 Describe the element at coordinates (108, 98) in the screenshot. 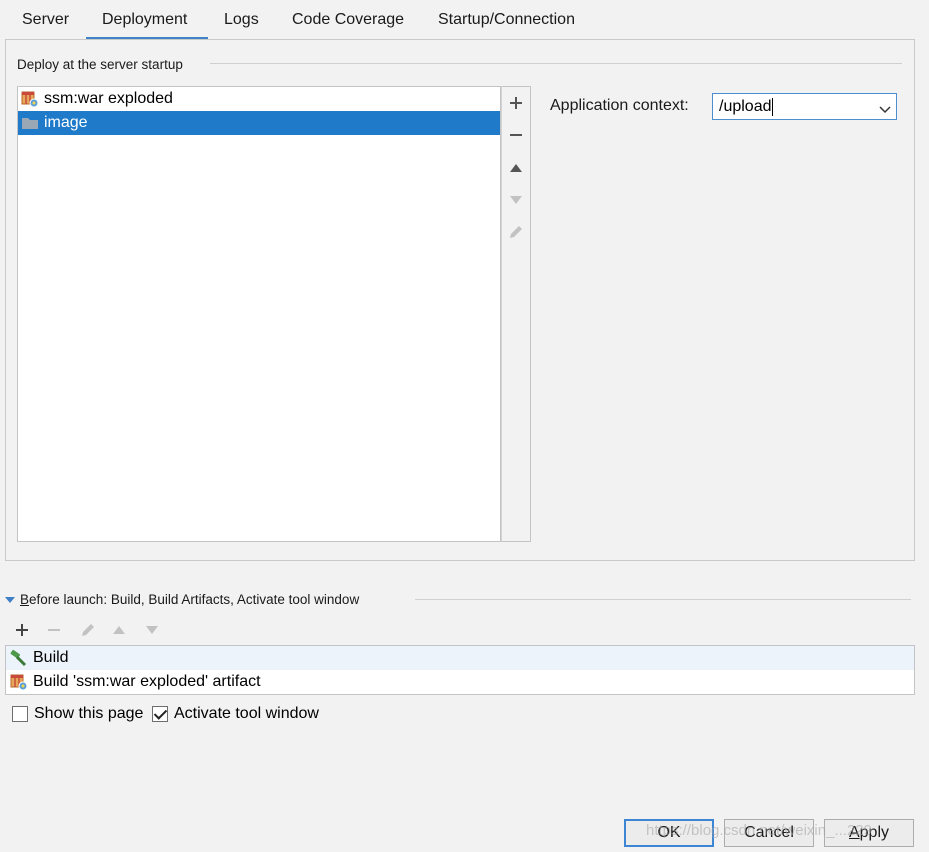

I see `artifact-label: ssm:war exploded` at that location.